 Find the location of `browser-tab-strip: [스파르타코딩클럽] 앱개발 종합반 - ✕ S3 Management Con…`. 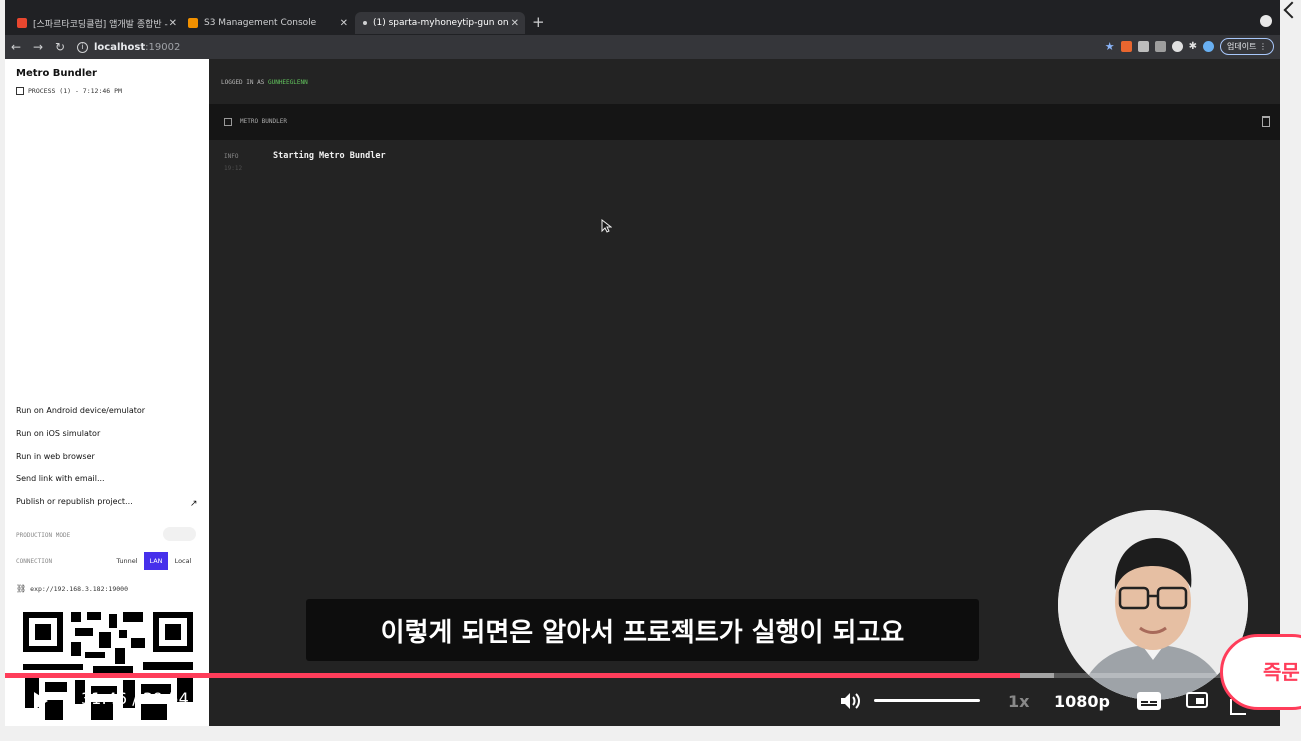

browser-tab-strip: [스파르타코딩클럽] 앱개발 종합반 - ✕ S3 Management Con… is located at coordinates (642, 22).